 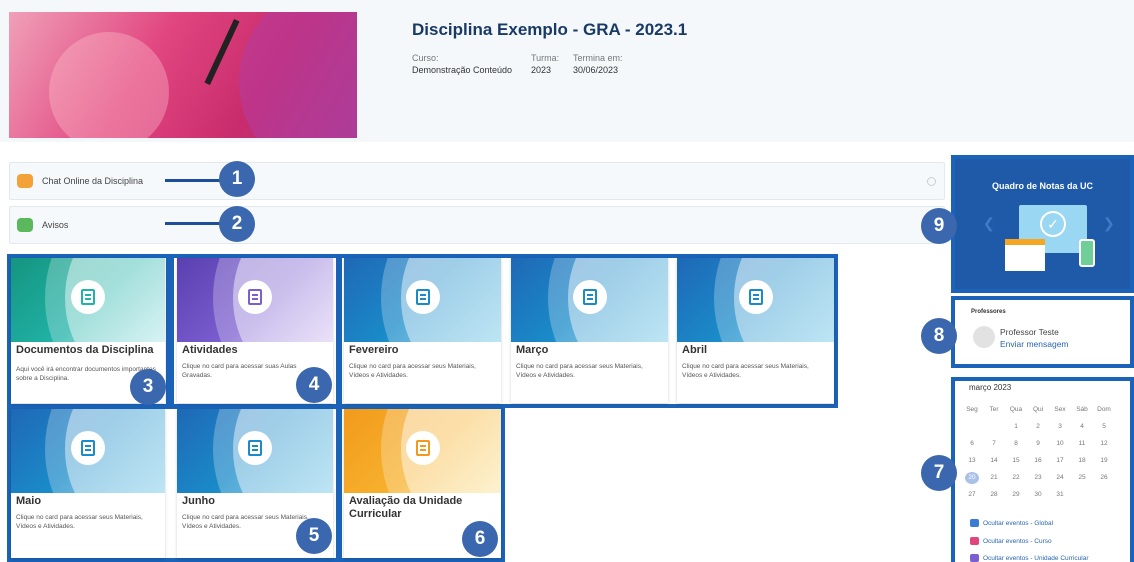 What do you see at coordinates (314, 536) in the screenshot?
I see `callout-badge-5: 5` at bounding box center [314, 536].